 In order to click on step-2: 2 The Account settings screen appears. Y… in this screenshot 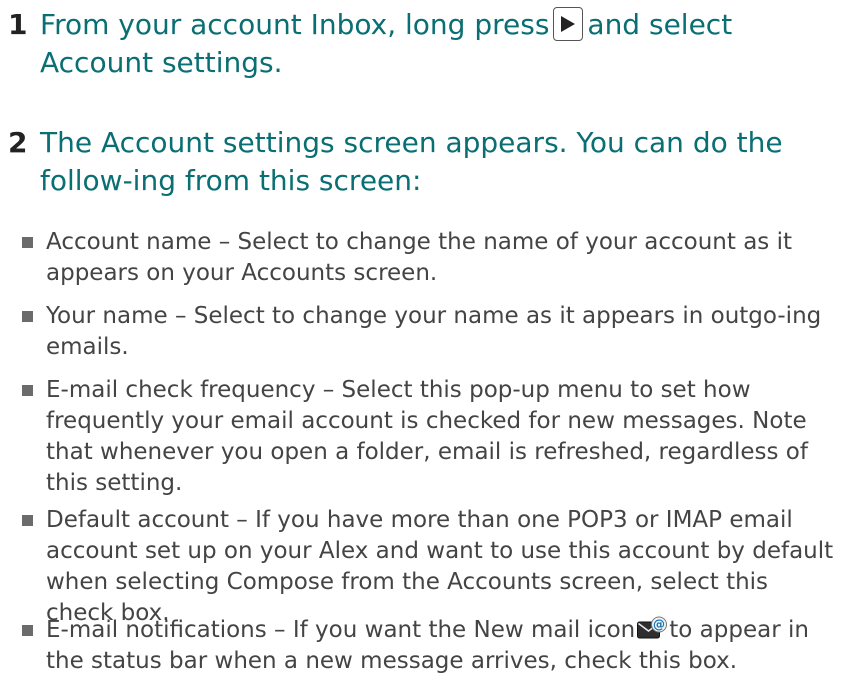, I will do `click(428, 162)`.